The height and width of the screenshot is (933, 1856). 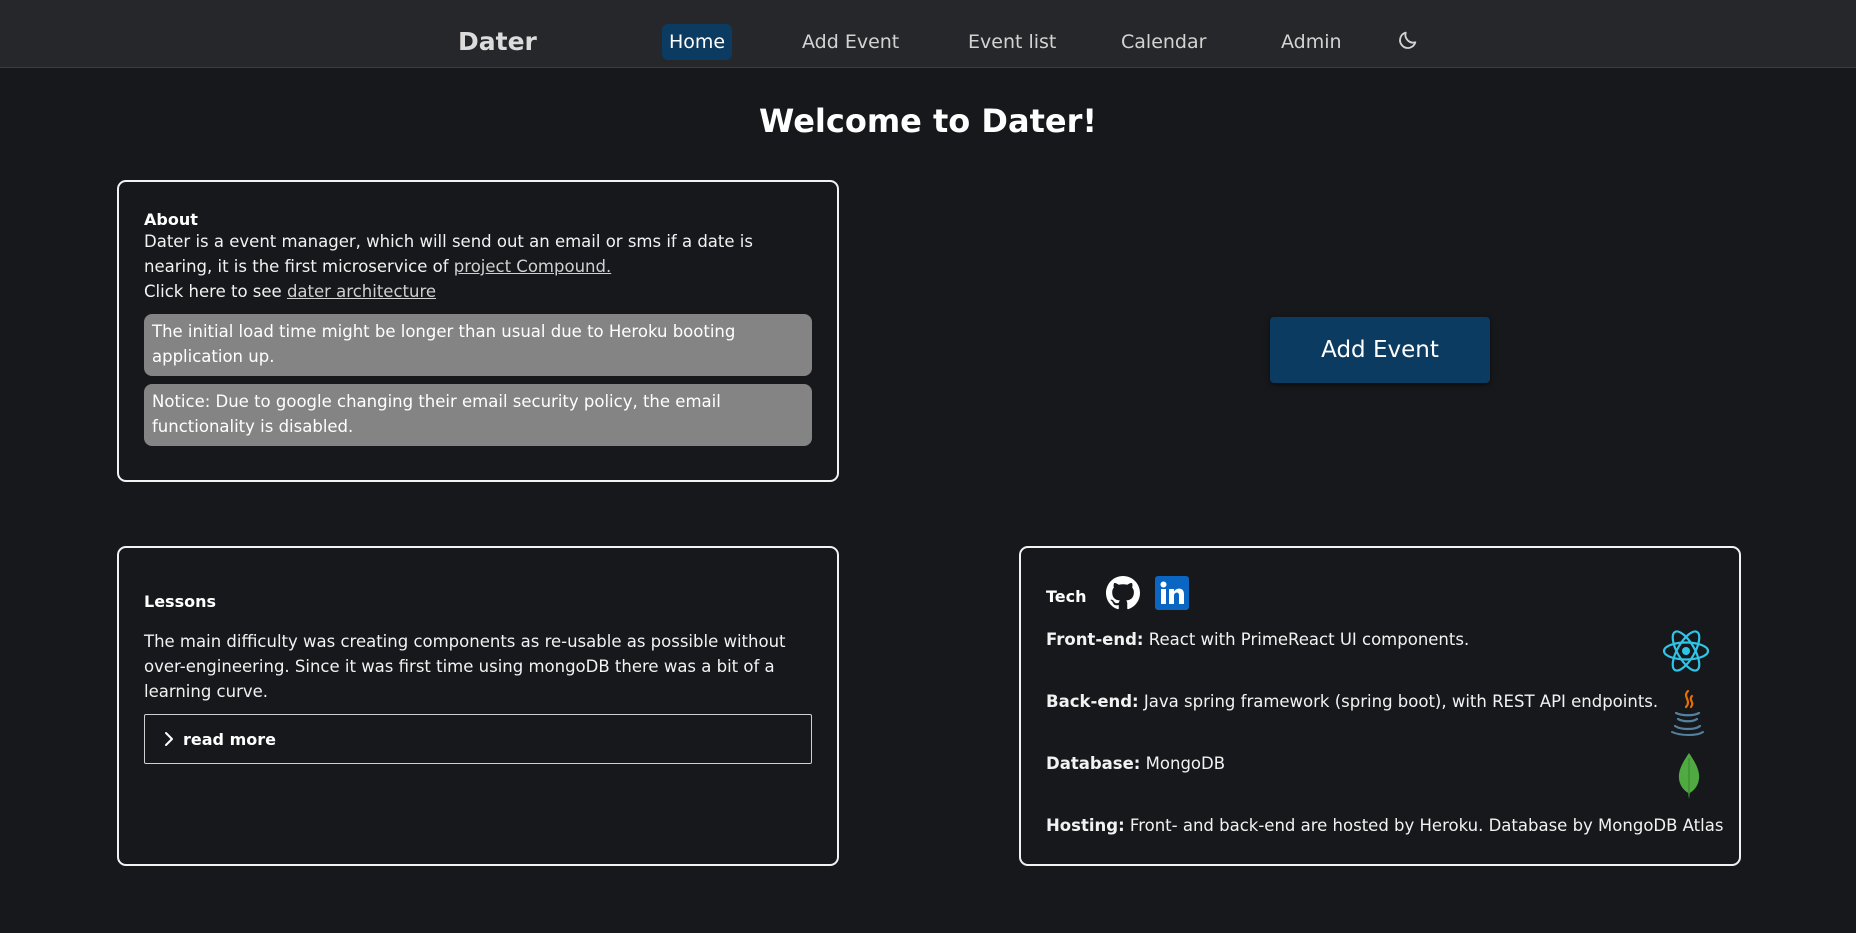 I want to click on about-heading: About, so click(x=171, y=219).